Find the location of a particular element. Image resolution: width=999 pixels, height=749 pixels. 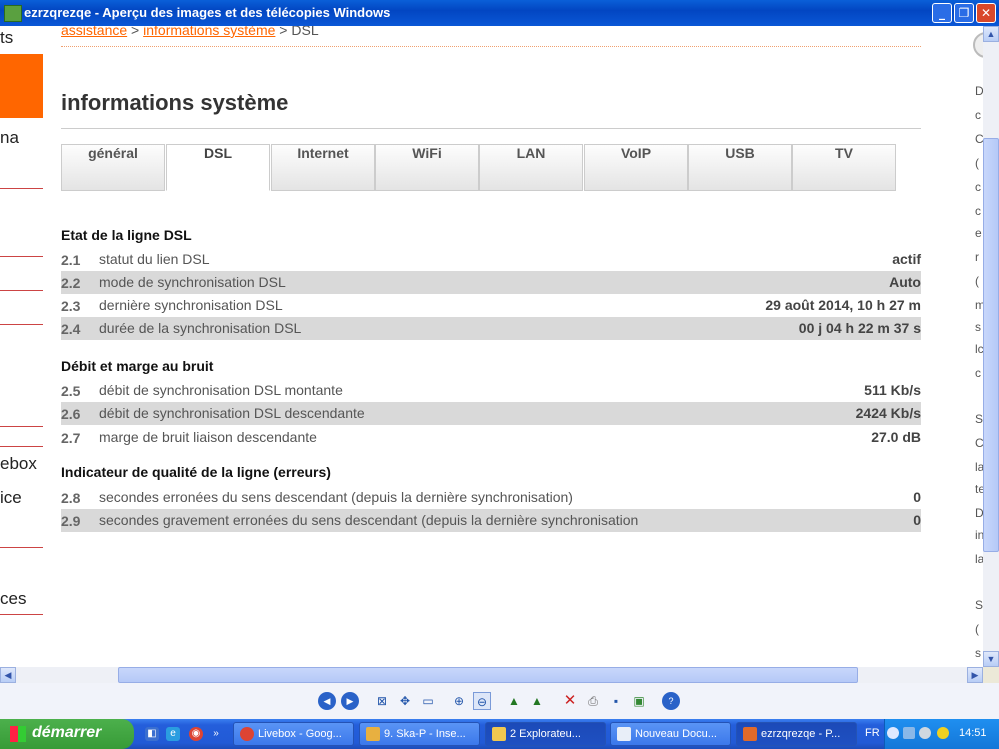

show-desktop-icon: ◧ is located at coordinates (152, 734).